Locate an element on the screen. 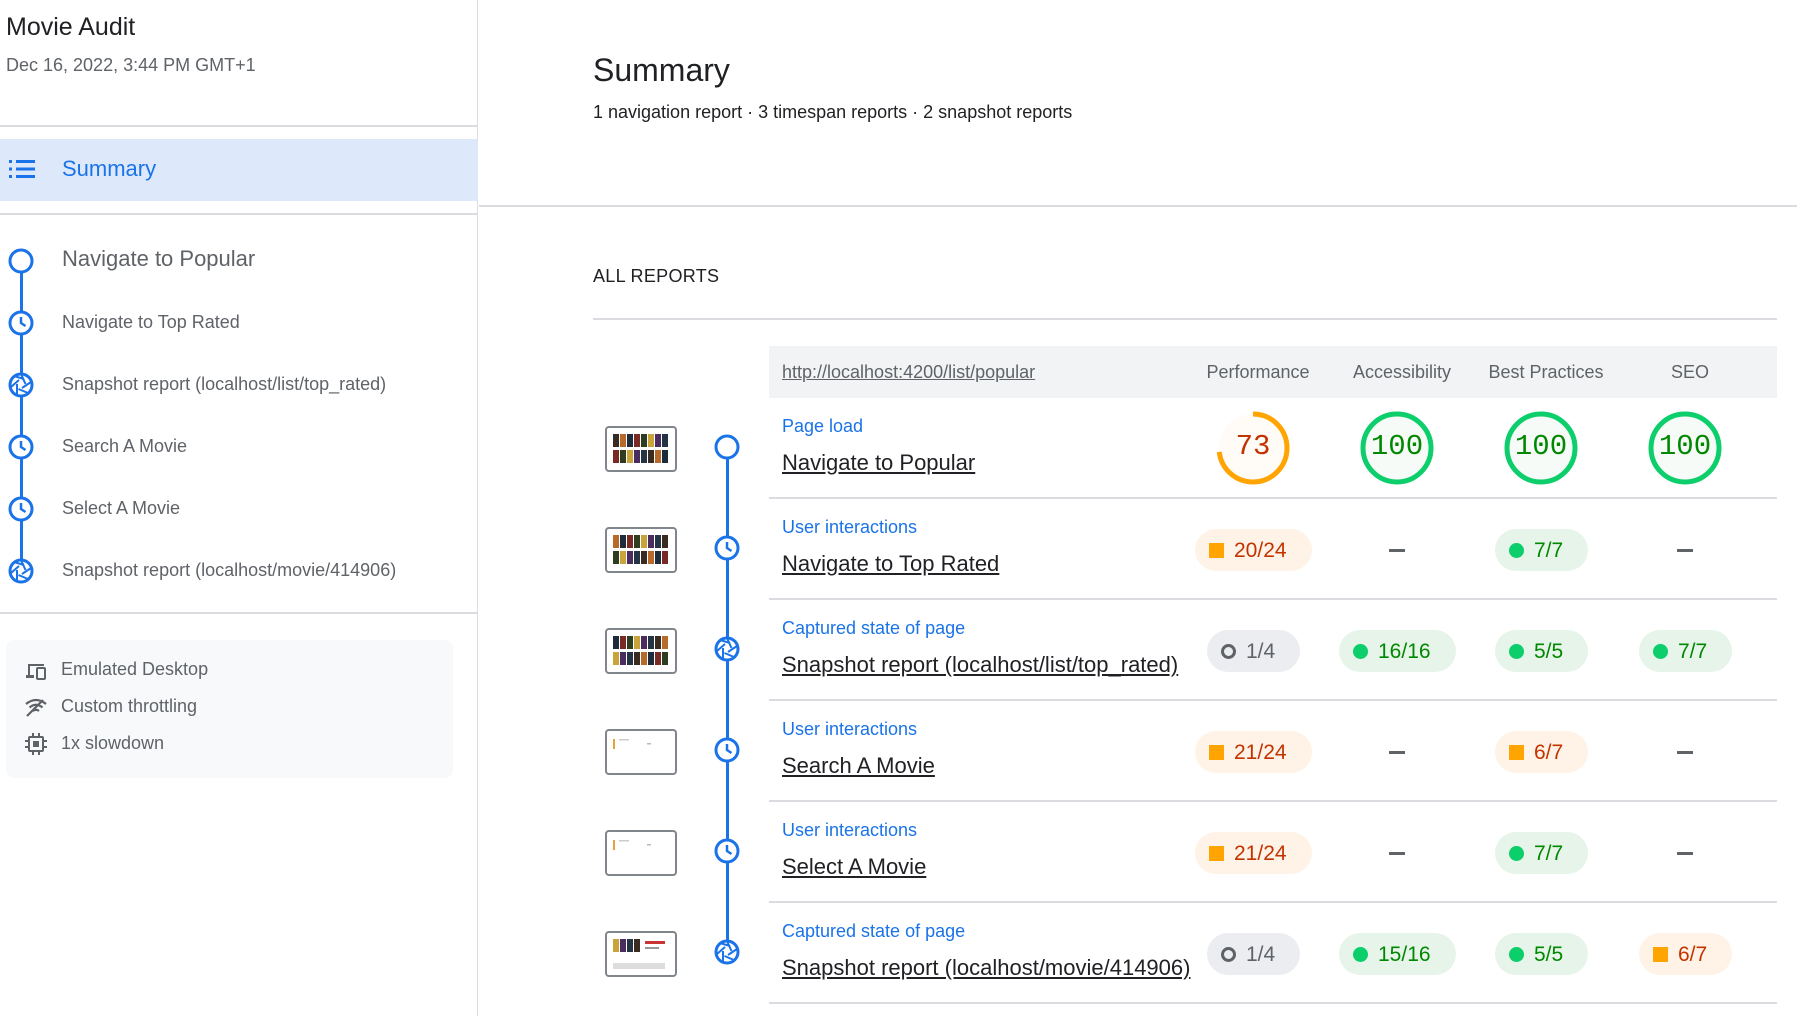 The width and height of the screenshot is (1797, 1016). score-cell-best-practices: 6/7 is located at coordinates (1541, 751).